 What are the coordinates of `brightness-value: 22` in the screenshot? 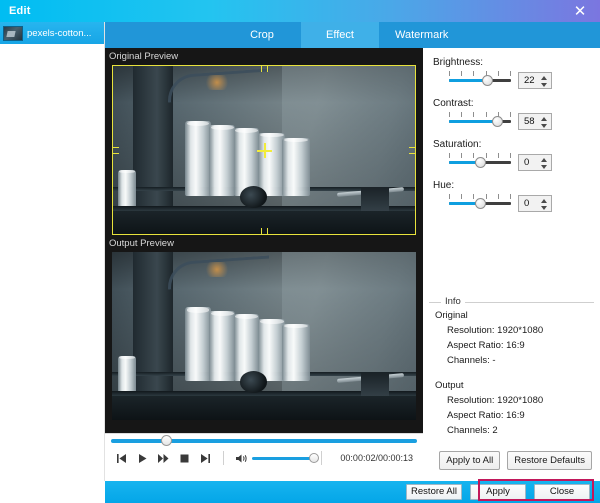 It's located at (529, 80).